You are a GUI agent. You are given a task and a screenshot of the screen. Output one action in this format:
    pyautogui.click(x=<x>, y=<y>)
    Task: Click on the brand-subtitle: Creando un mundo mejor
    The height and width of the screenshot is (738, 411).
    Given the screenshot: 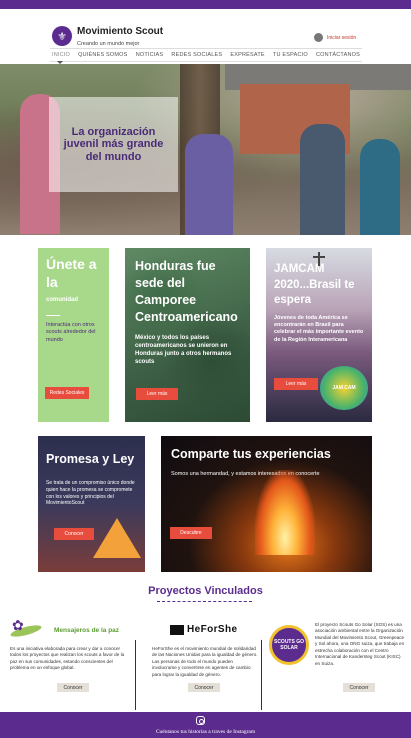 What is the action you would take?
    pyautogui.click(x=108, y=44)
    